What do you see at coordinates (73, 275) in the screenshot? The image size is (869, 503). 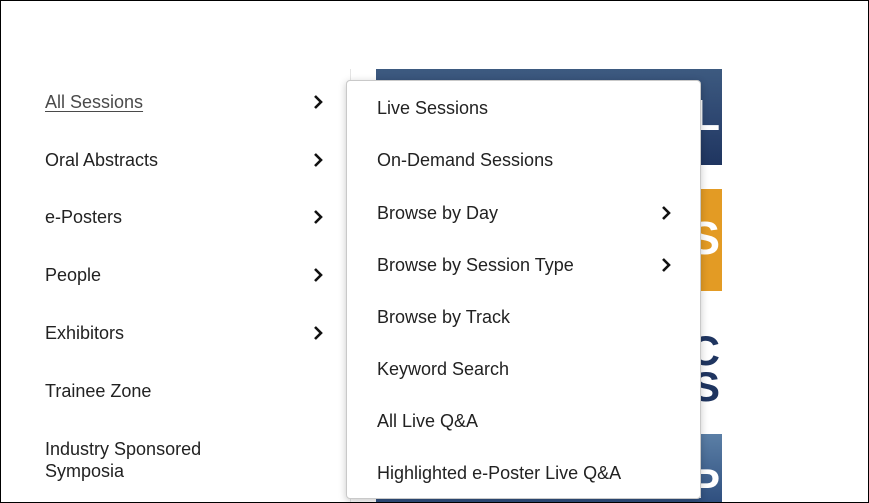 I see `nav-item-label: People` at bounding box center [73, 275].